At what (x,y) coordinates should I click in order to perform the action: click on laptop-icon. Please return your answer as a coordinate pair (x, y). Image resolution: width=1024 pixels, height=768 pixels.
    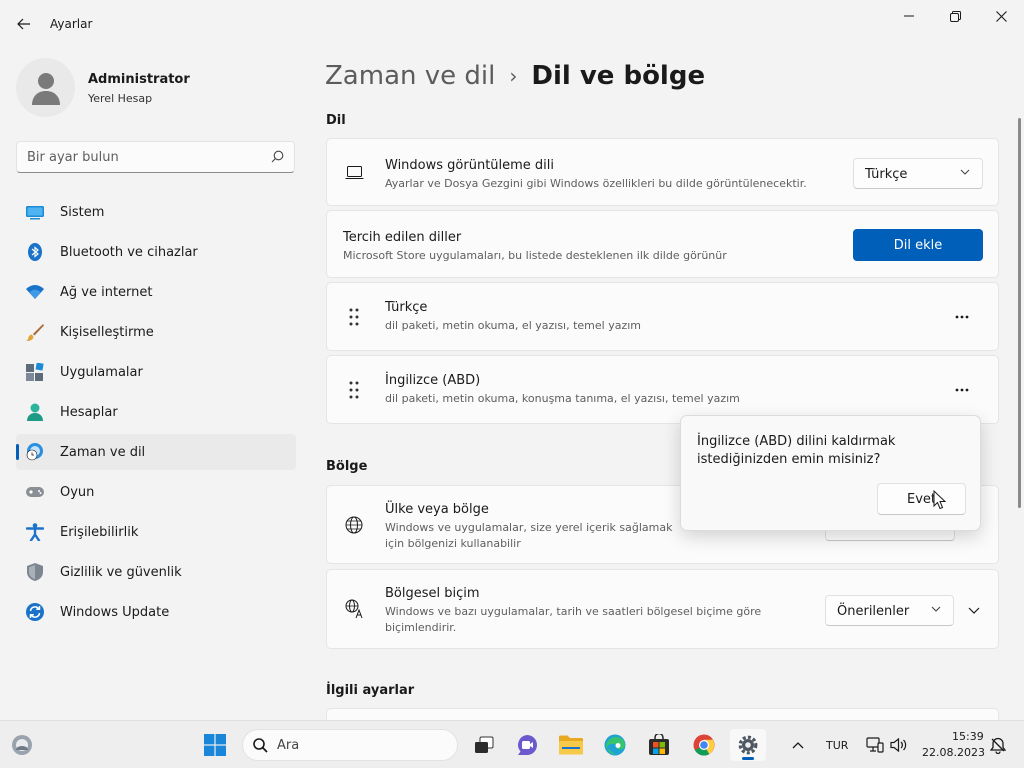
    Looking at the image, I should click on (354, 172).